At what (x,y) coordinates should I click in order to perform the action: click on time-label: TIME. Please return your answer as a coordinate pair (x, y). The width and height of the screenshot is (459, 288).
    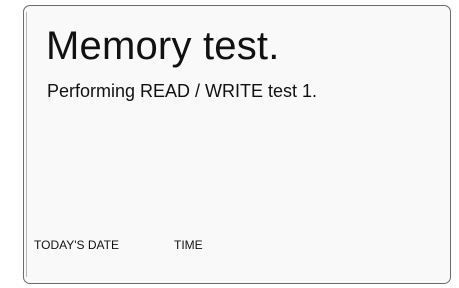
    Looking at the image, I should click on (188, 245).